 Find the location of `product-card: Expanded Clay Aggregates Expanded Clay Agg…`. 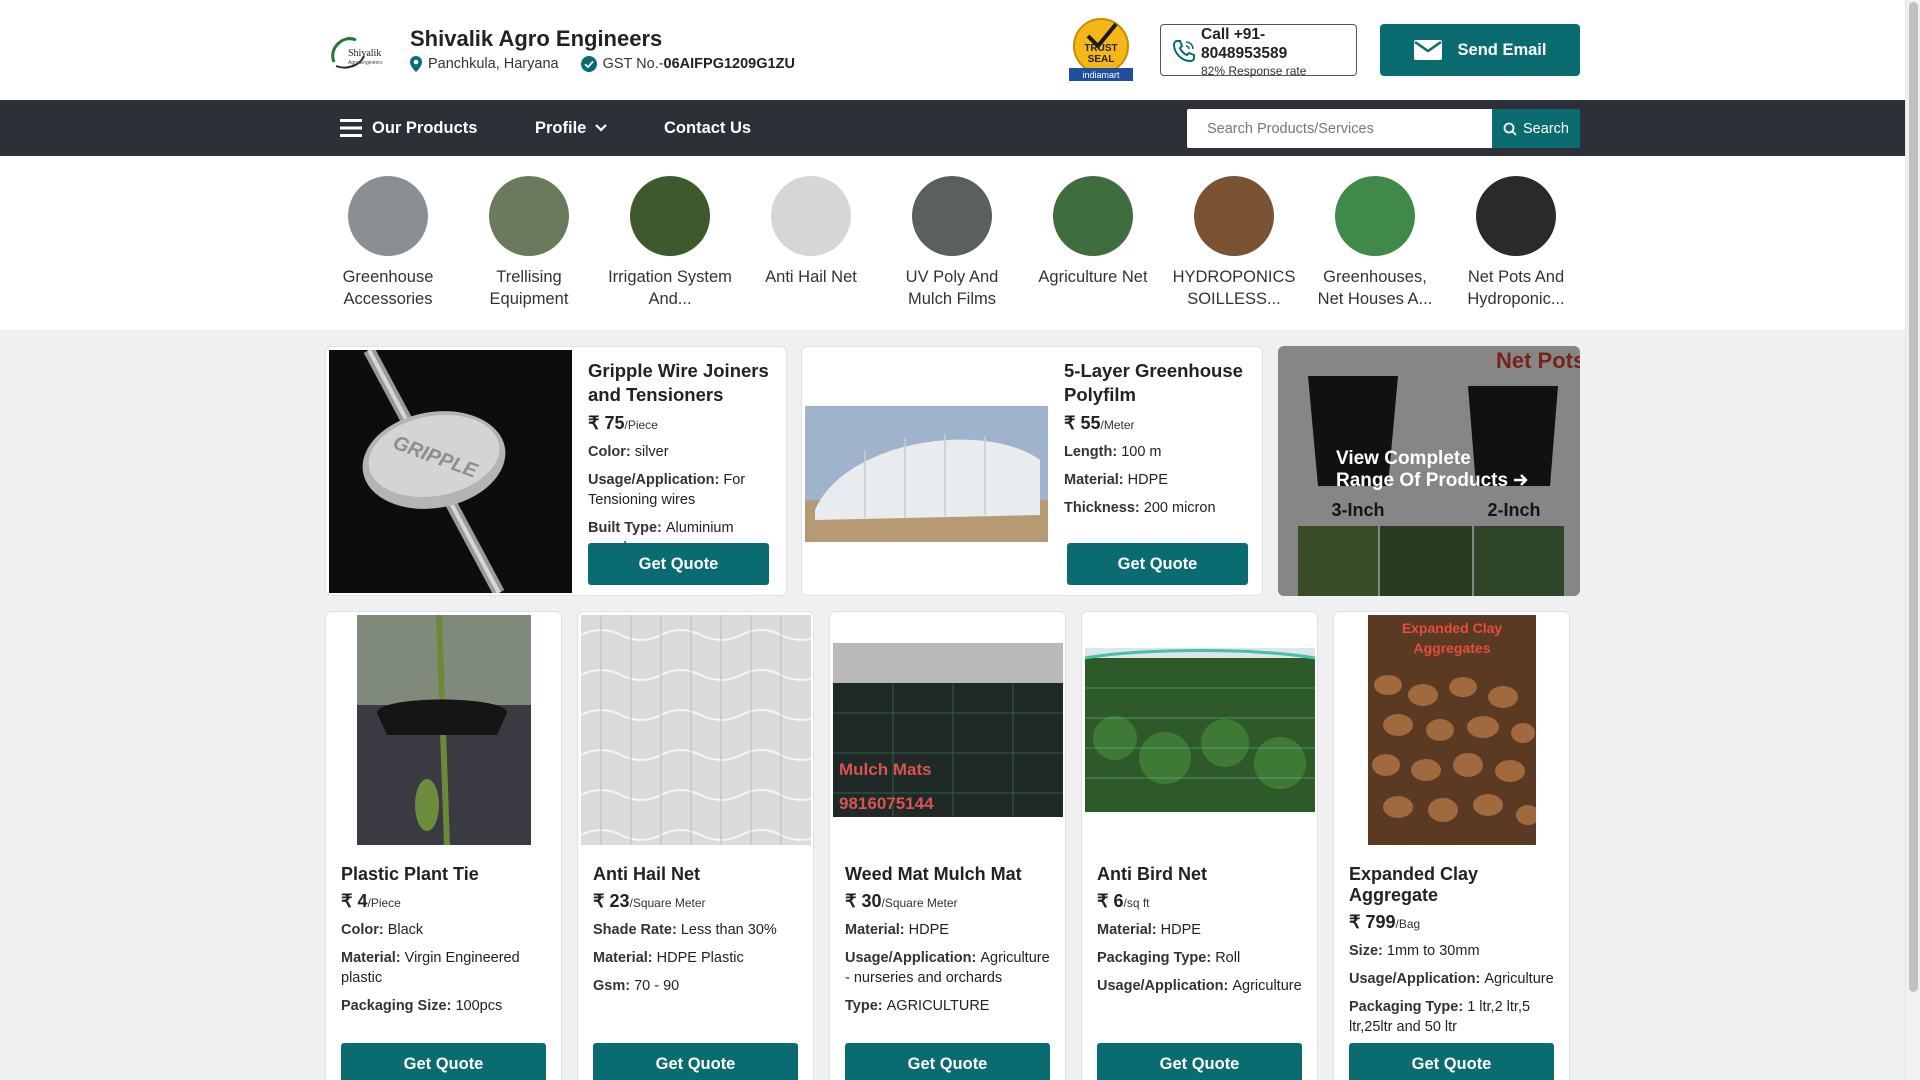

product-card: Expanded Clay Aggregates Expanded Clay Agg… is located at coordinates (1451, 845).